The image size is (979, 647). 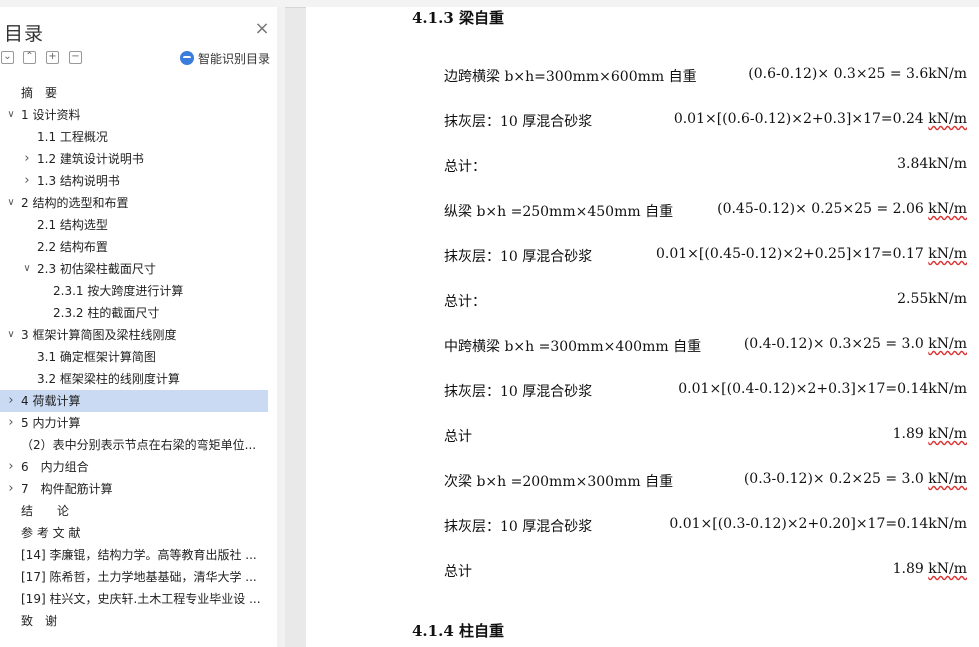 What do you see at coordinates (51, 423) in the screenshot?
I see `toc-item-label: 5 内力计算` at bounding box center [51, 423].